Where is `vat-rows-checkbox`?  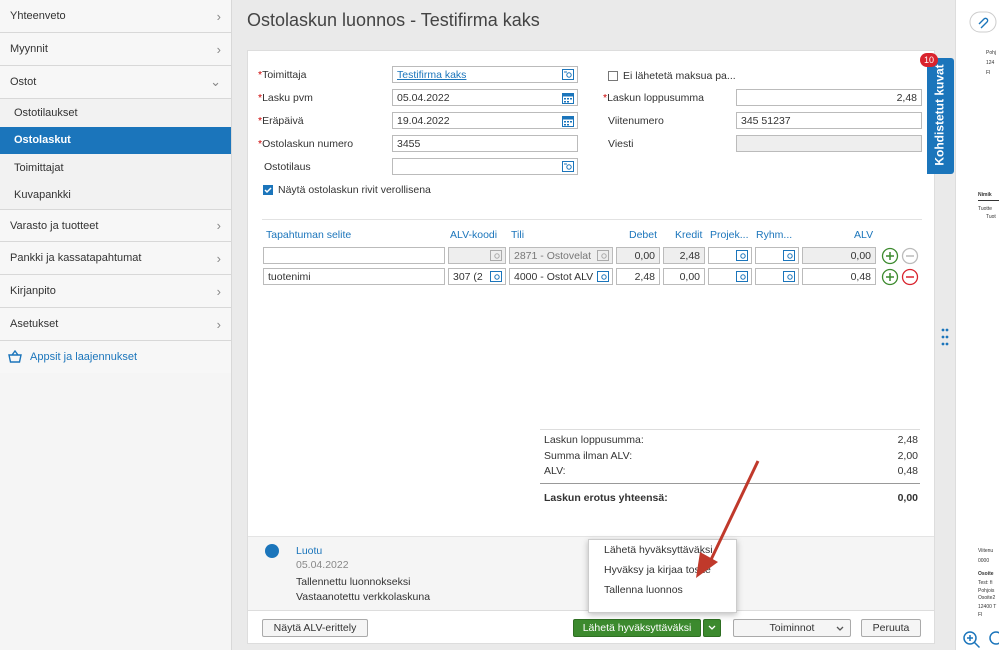
vat-rows-checkbox is located at coordinates (268, 190).